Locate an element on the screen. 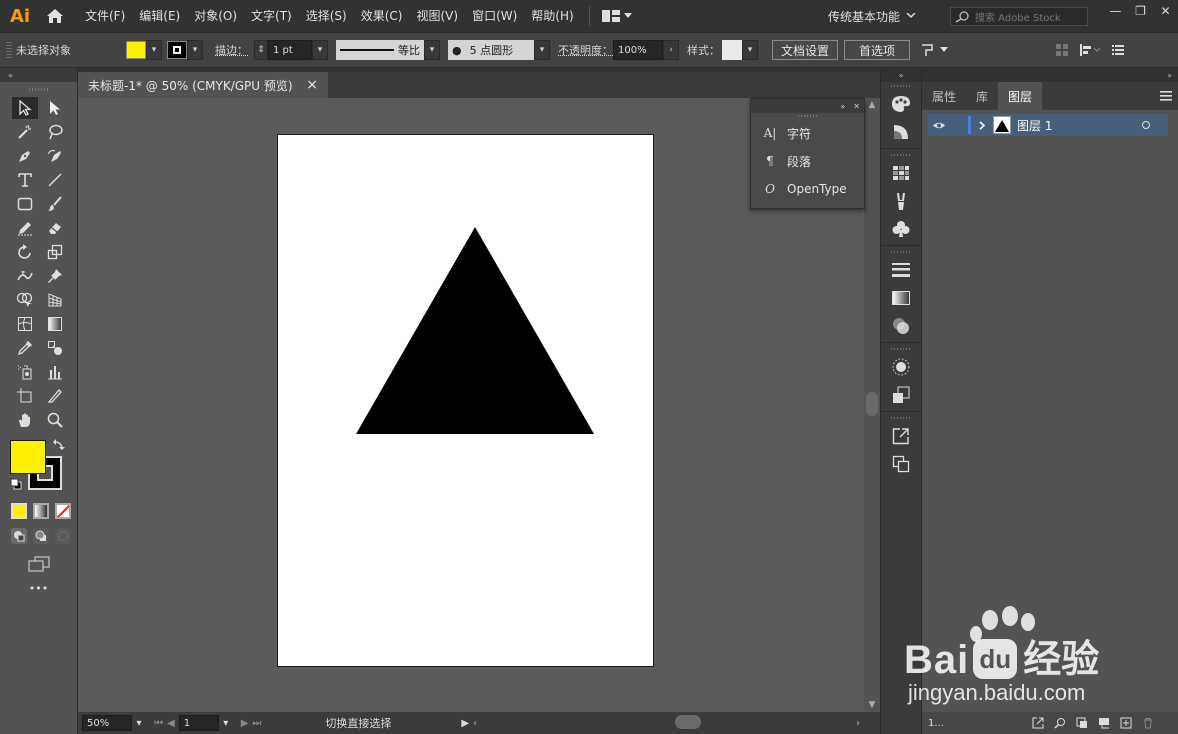 The height and width of the screenshot is (734, 1178). status-menu-arrow: ▶ is located at coordinates (465, 723).